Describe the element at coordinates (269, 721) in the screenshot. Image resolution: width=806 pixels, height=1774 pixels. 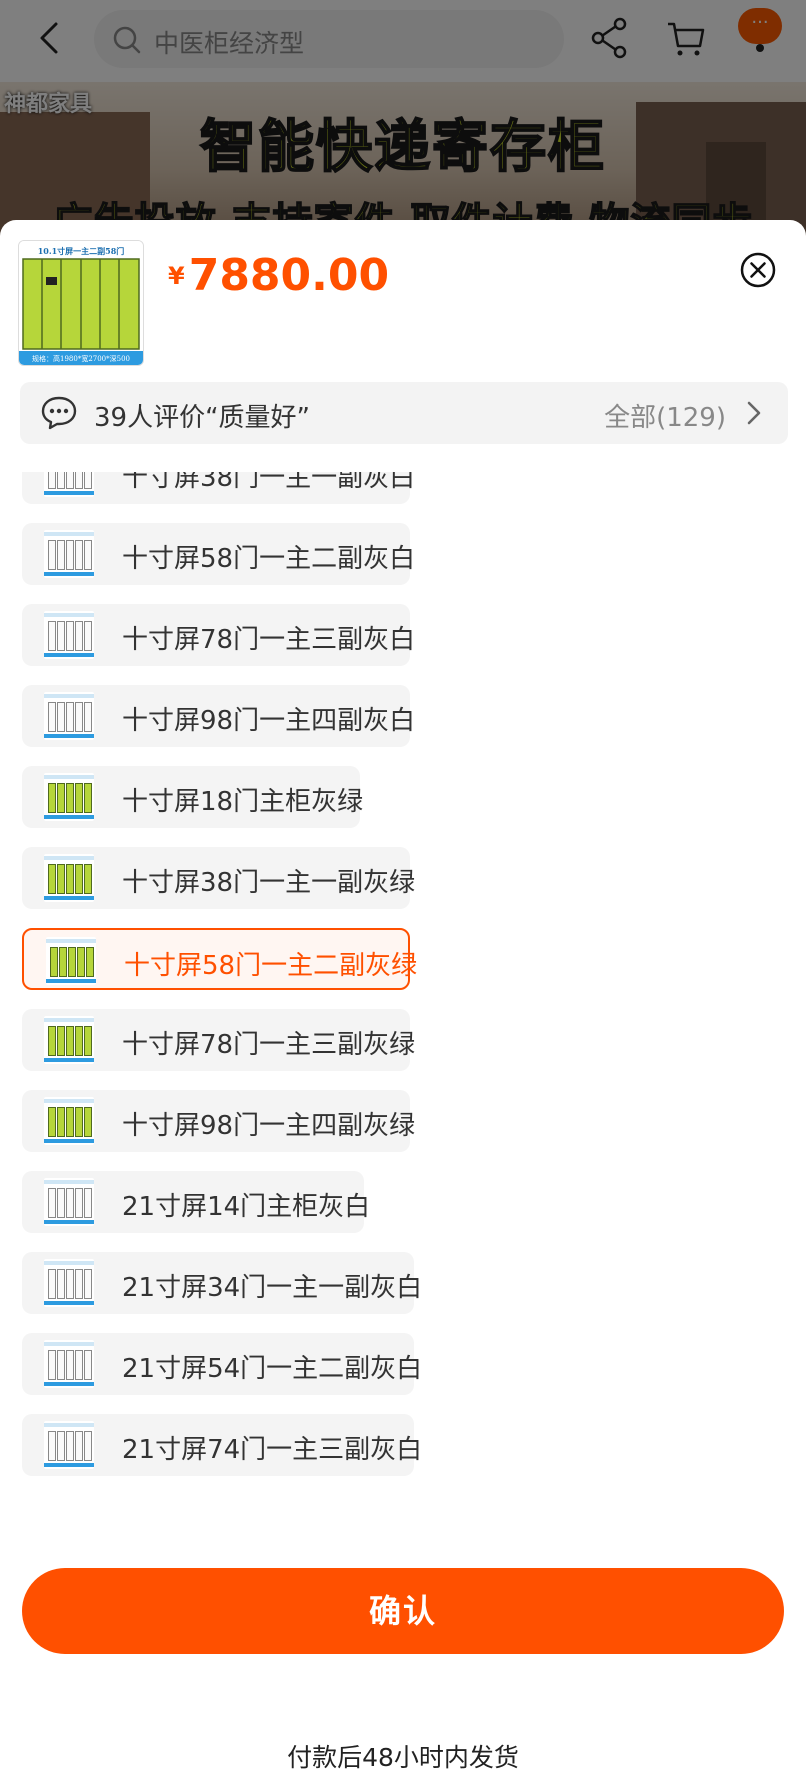
I see `sku-option-label: 十寸屏98门一主四副灰白` at that location.